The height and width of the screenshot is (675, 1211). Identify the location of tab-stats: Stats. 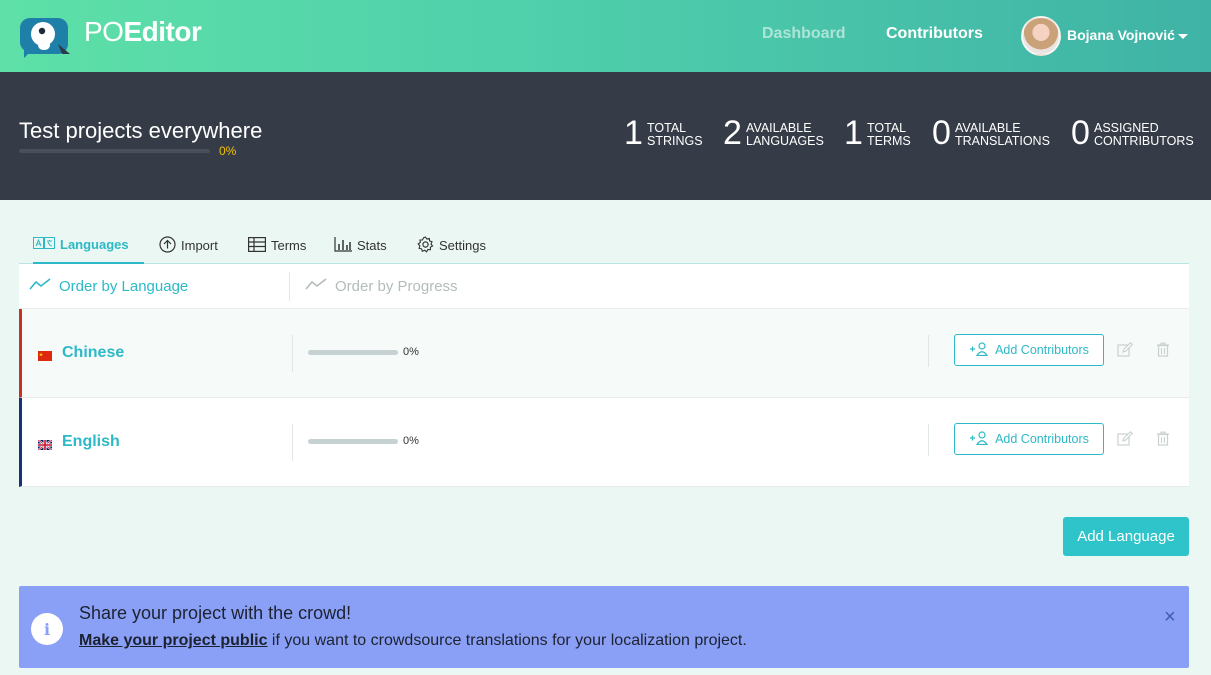
(360, 245).